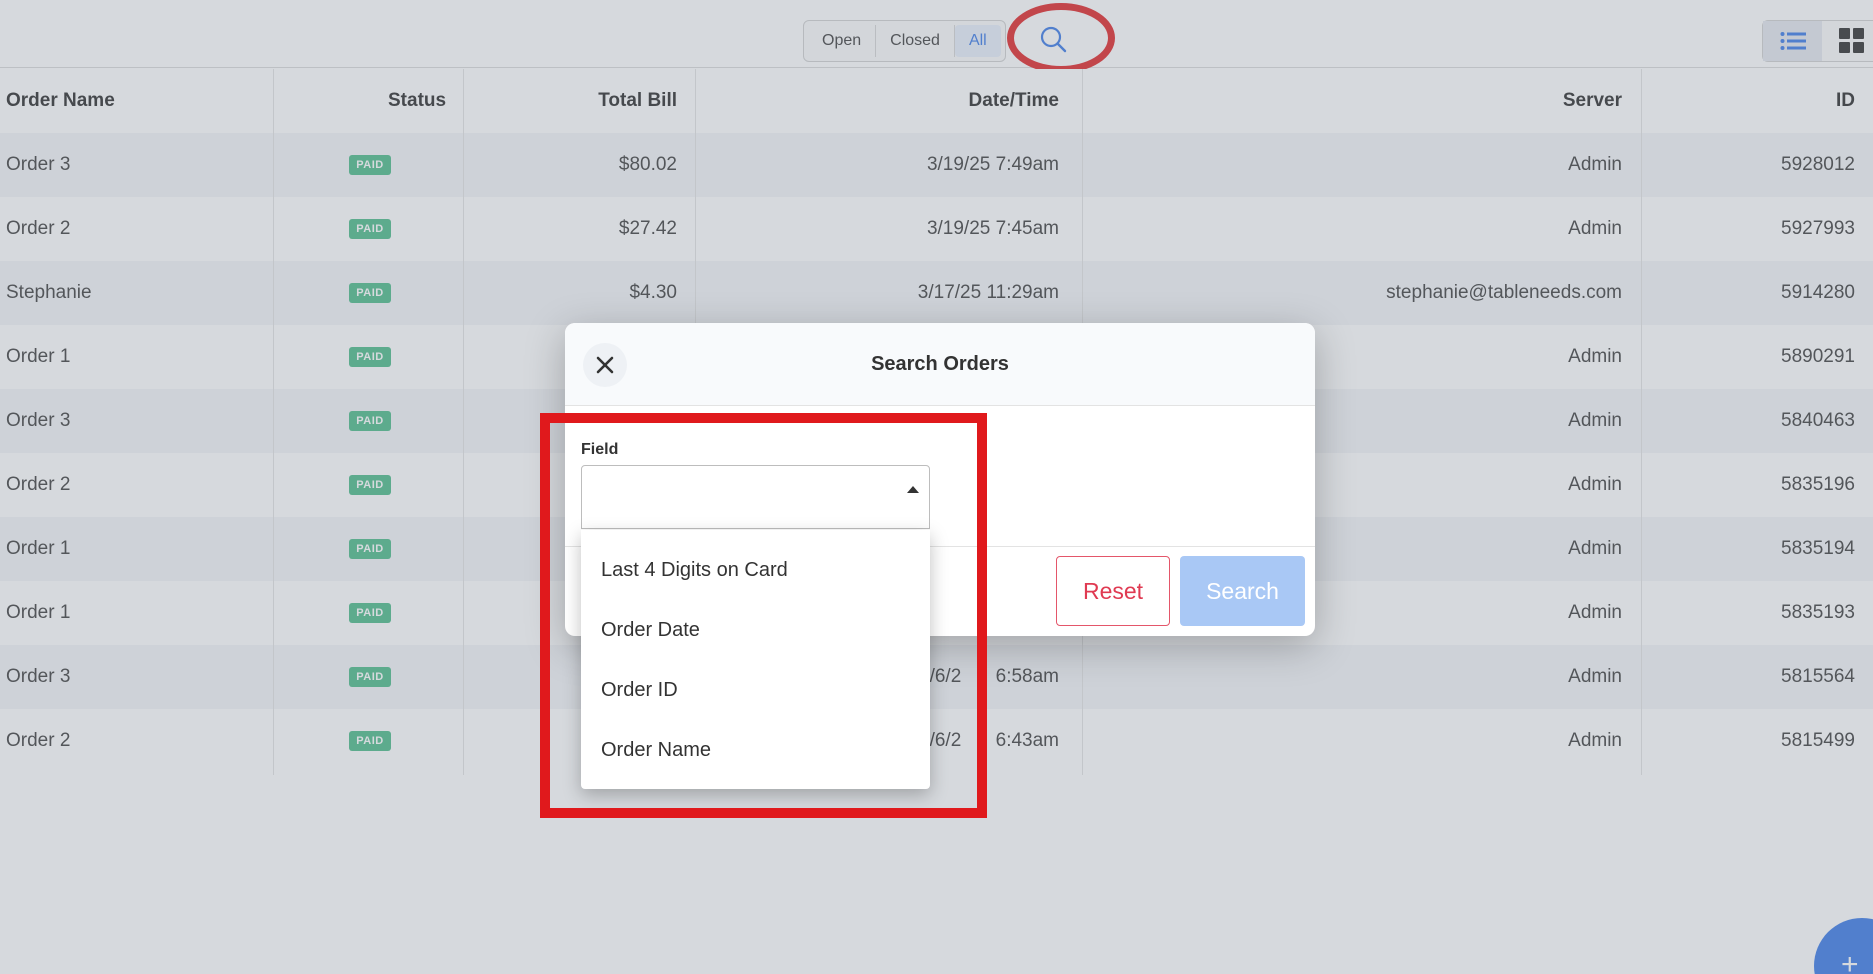 The height and width of the screenshot is (974, 1873). Describe the element at coordinates (763, 615) in the screenshot. I see `annotation-highlight-box` at that location.